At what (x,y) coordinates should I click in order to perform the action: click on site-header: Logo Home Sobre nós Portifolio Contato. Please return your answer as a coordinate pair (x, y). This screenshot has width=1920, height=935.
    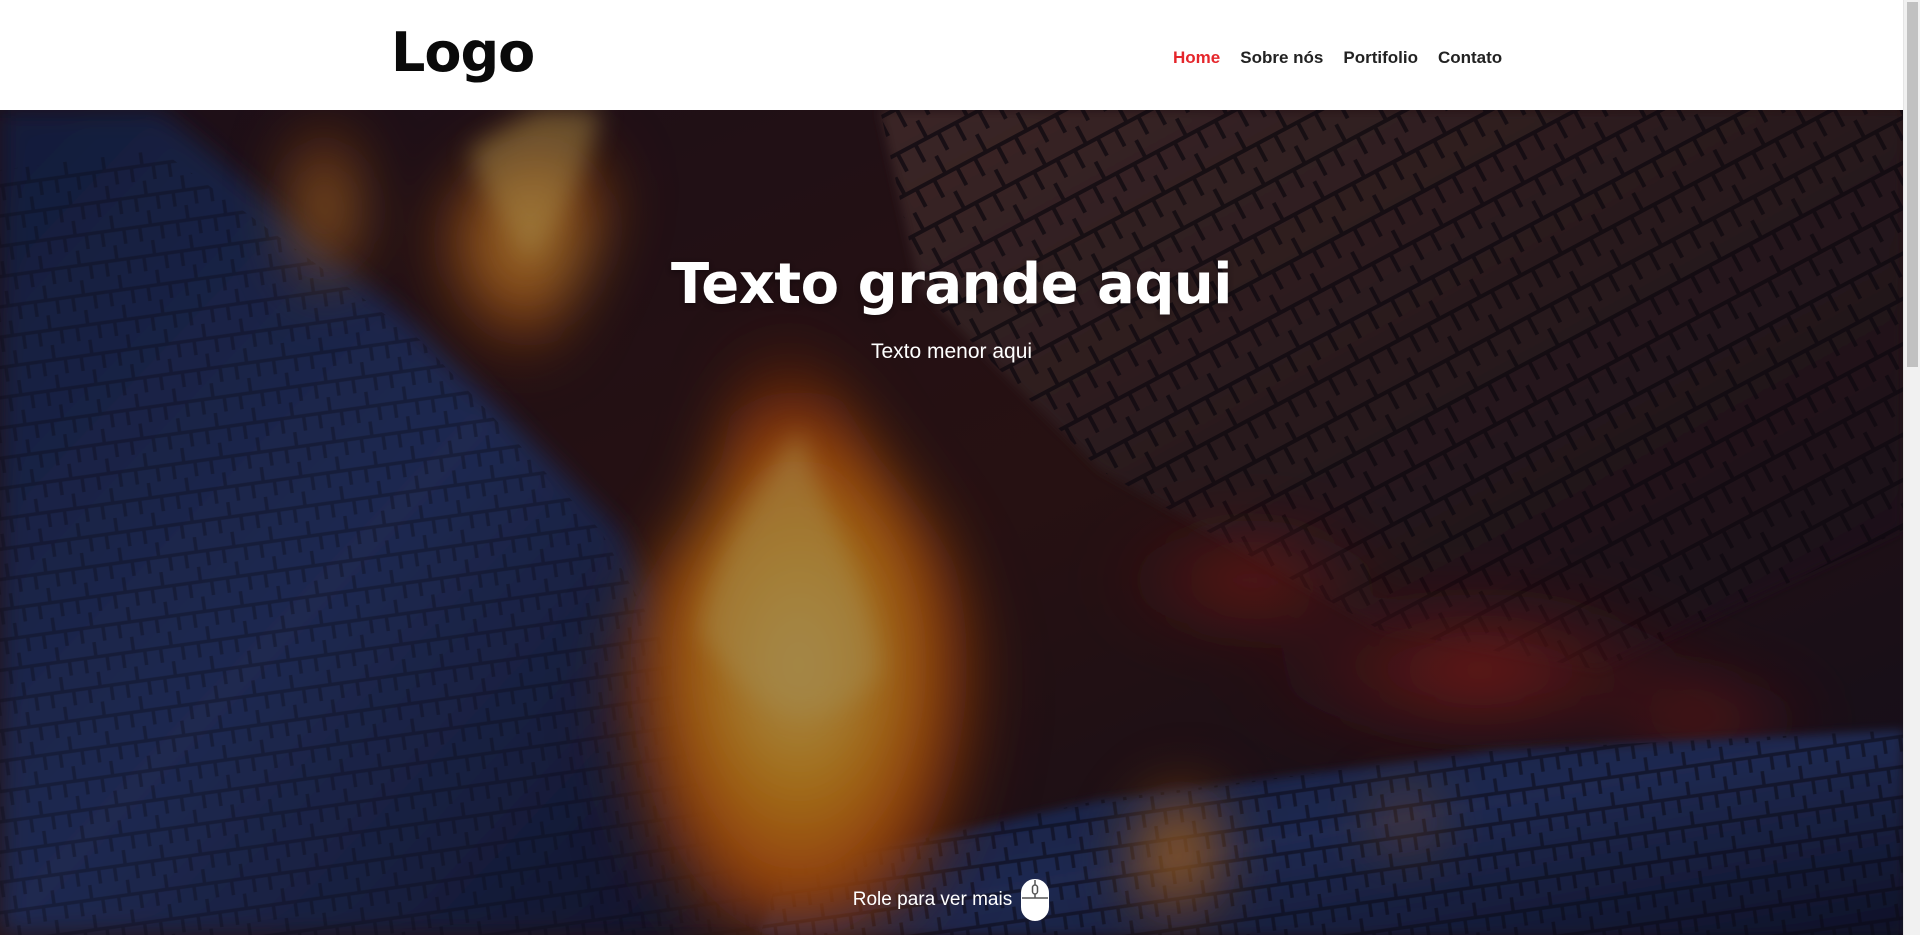
    Looking at the image, I should click on (951, 55).